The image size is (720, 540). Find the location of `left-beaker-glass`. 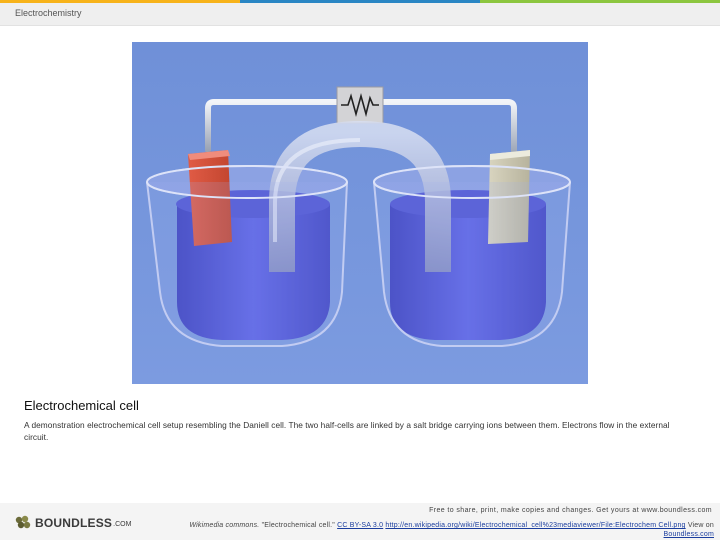

left-beaker-glass is located at coordinates (247, 264).